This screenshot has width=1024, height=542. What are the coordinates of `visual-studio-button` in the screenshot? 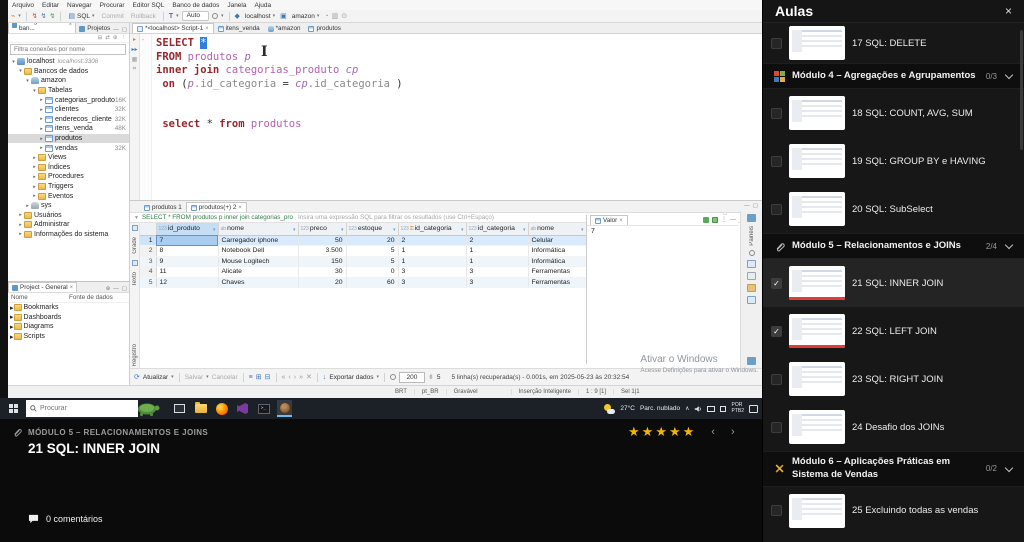 It's located at (242, 408).